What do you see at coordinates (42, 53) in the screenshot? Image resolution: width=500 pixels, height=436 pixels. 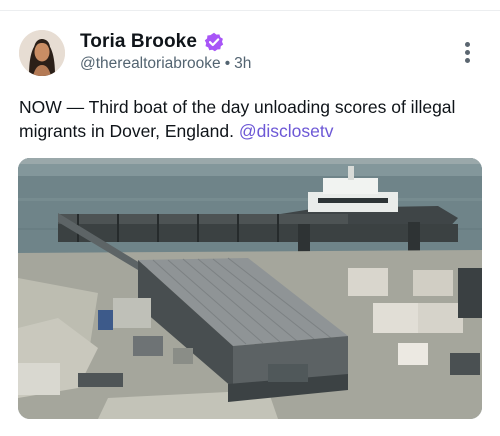 I see `avatar` at bounding box center [42, 53].